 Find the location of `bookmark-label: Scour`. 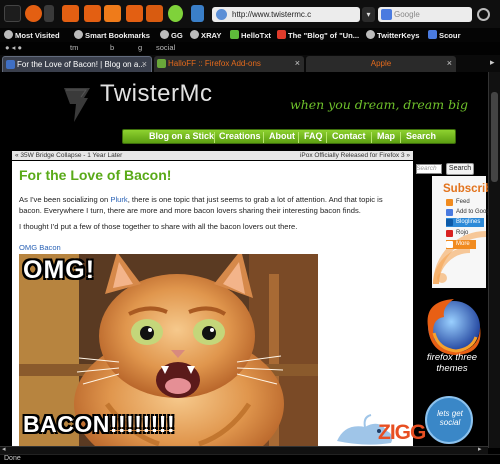

bookmark-label: Scour is located at coordinates (450, 35).